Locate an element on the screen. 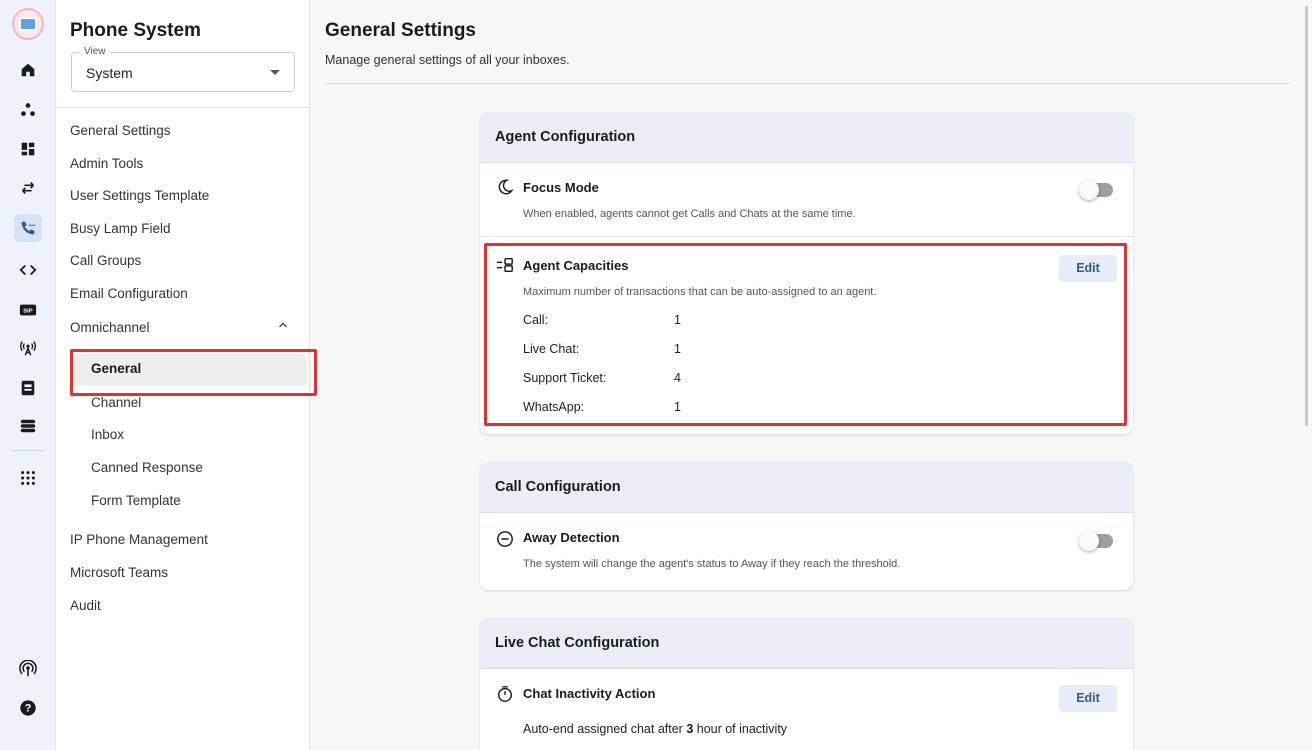 The height and width of the screenshot is (750, 1312). dashboard-icon is located at coordinates (28, 149).